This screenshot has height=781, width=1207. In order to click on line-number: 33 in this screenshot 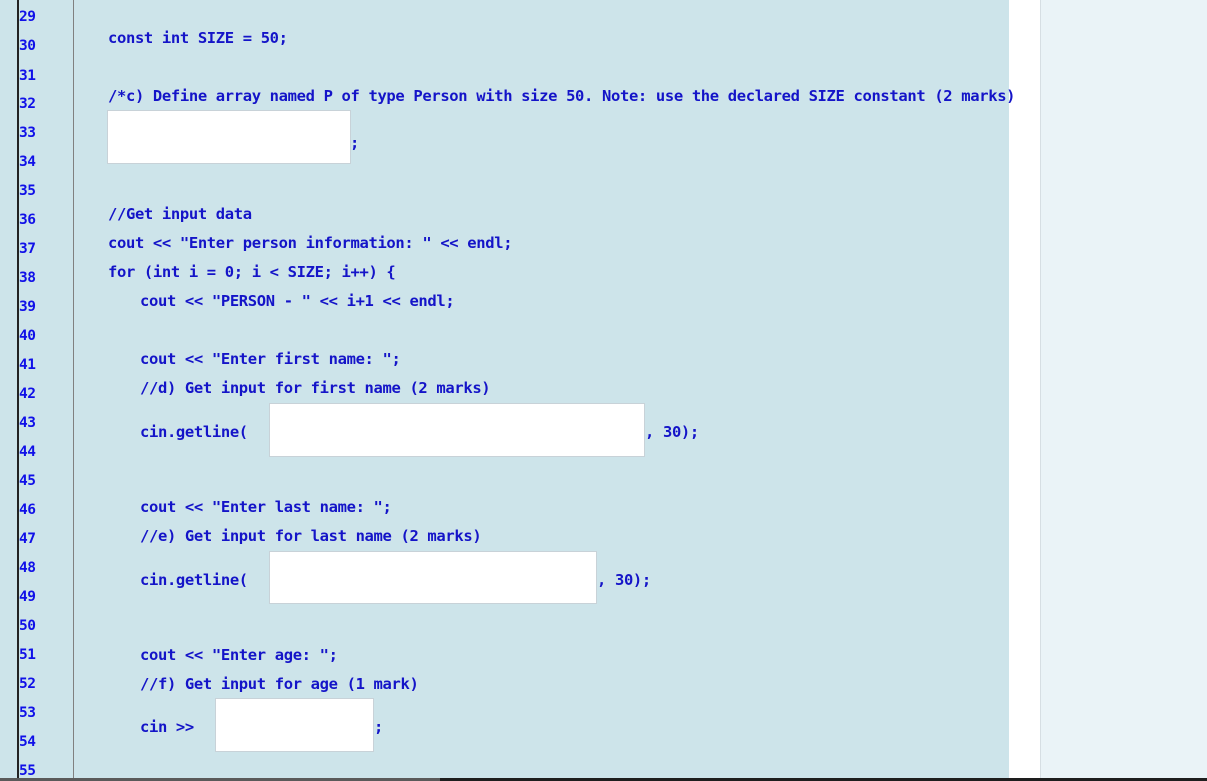, I will do `click(27, 133)`.